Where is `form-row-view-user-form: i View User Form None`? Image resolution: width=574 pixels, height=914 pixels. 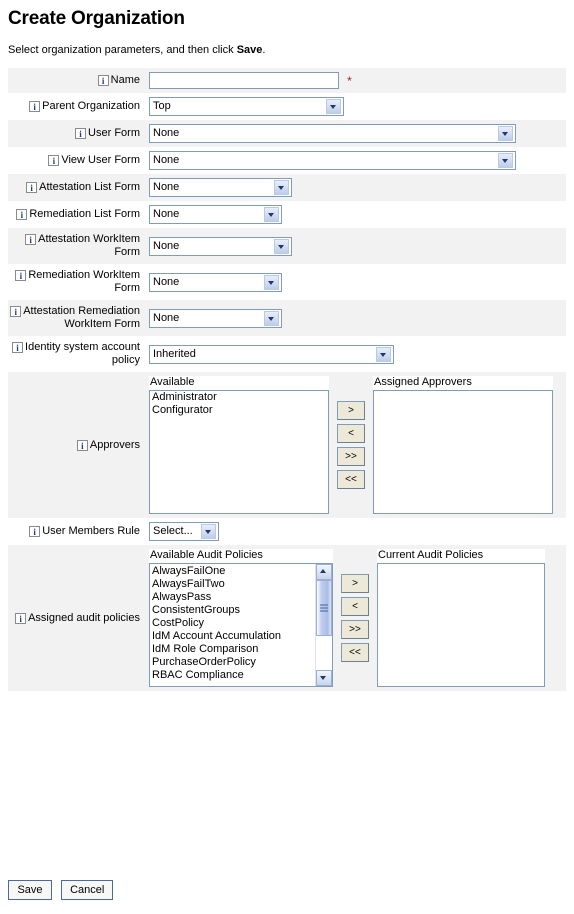
form-row-view-user-form: i View User Form None is located at coordinates (287, 160).